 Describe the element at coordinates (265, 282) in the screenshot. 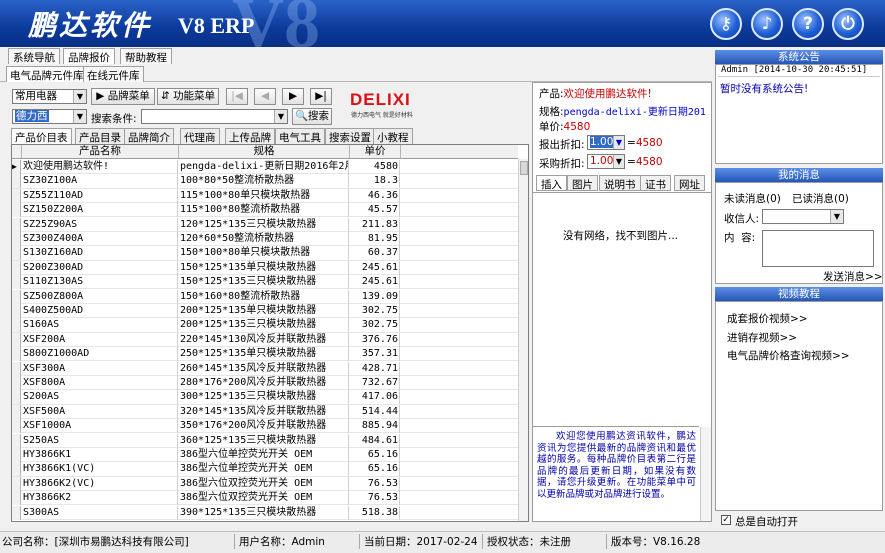

I see `table-row: S110Z130AS 150*125*135三只模块散热器 245.61` at that location.